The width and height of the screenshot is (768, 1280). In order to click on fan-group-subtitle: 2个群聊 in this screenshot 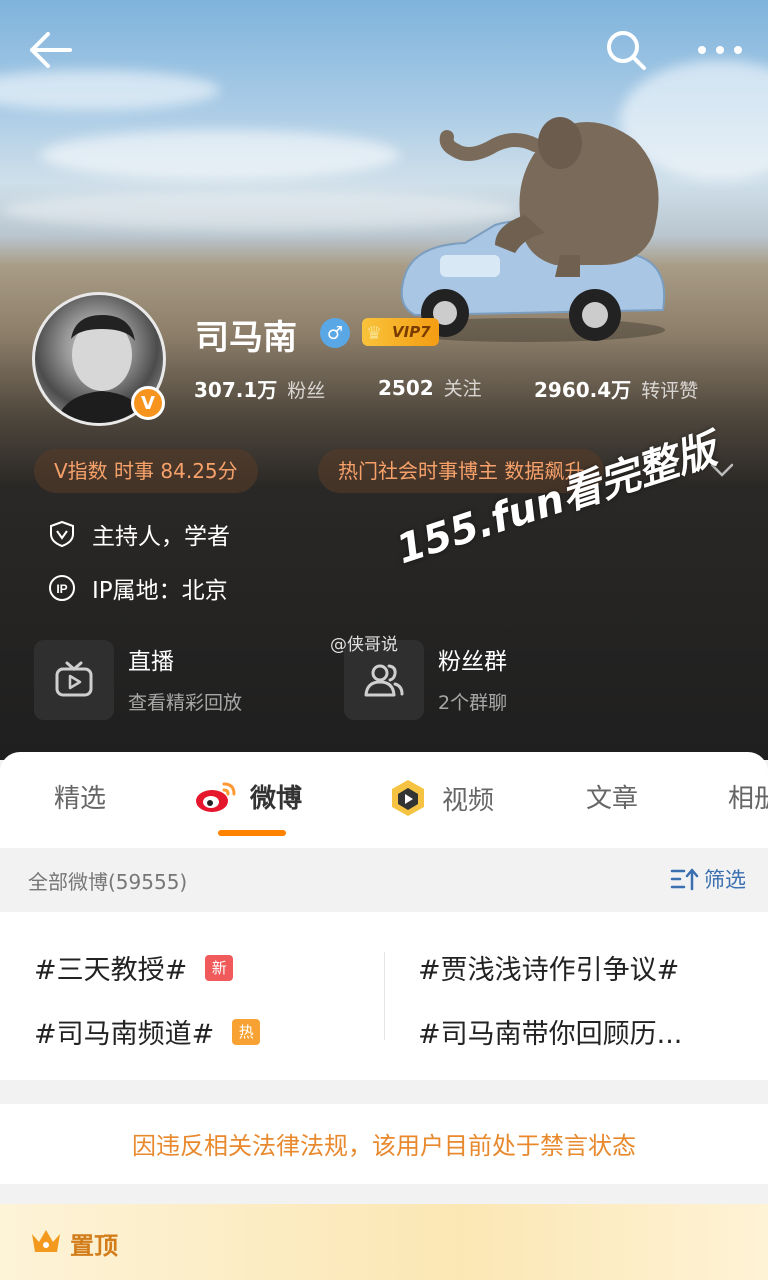, I will do `click(473, 703)`.